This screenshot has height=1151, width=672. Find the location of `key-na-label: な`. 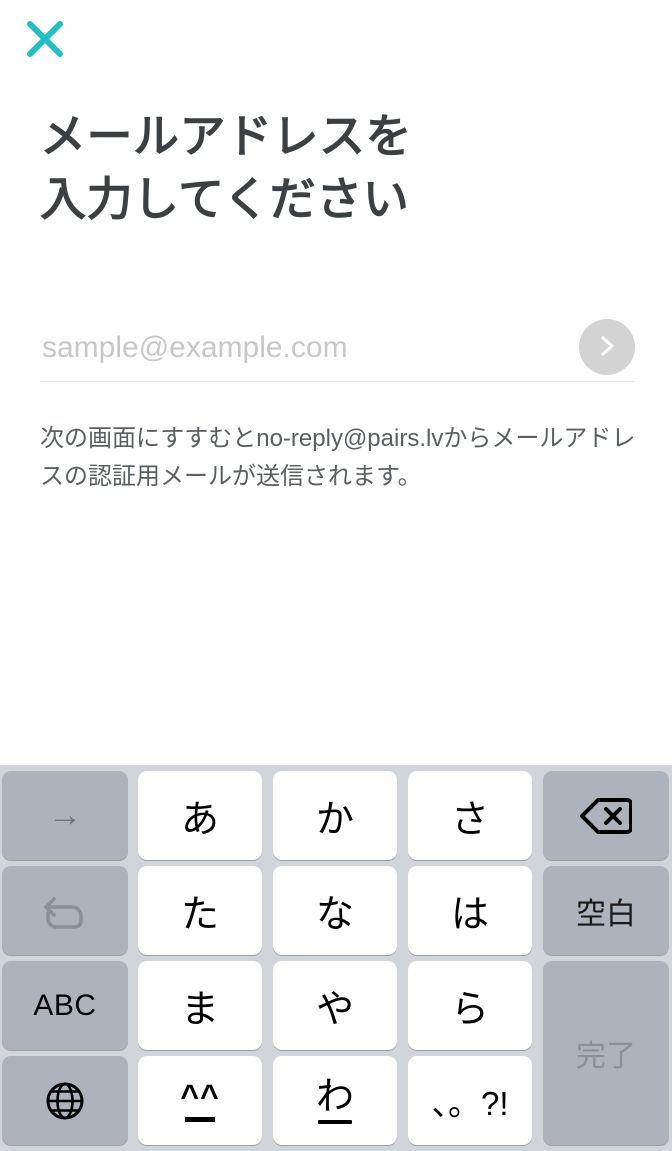

key-na-label: な is located at coordinates (334, 915).